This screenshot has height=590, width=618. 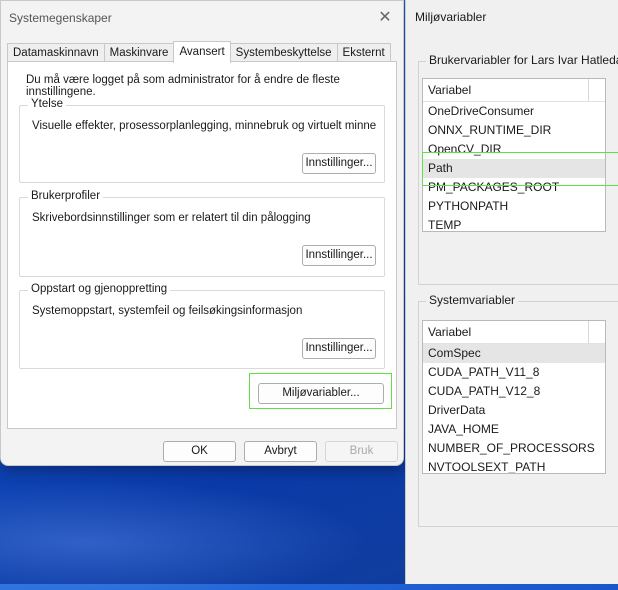 What do you see at coordinates (361, 451) in the screenshot?
I see `apply-button: Bruk` at bounding box center [361, 451].